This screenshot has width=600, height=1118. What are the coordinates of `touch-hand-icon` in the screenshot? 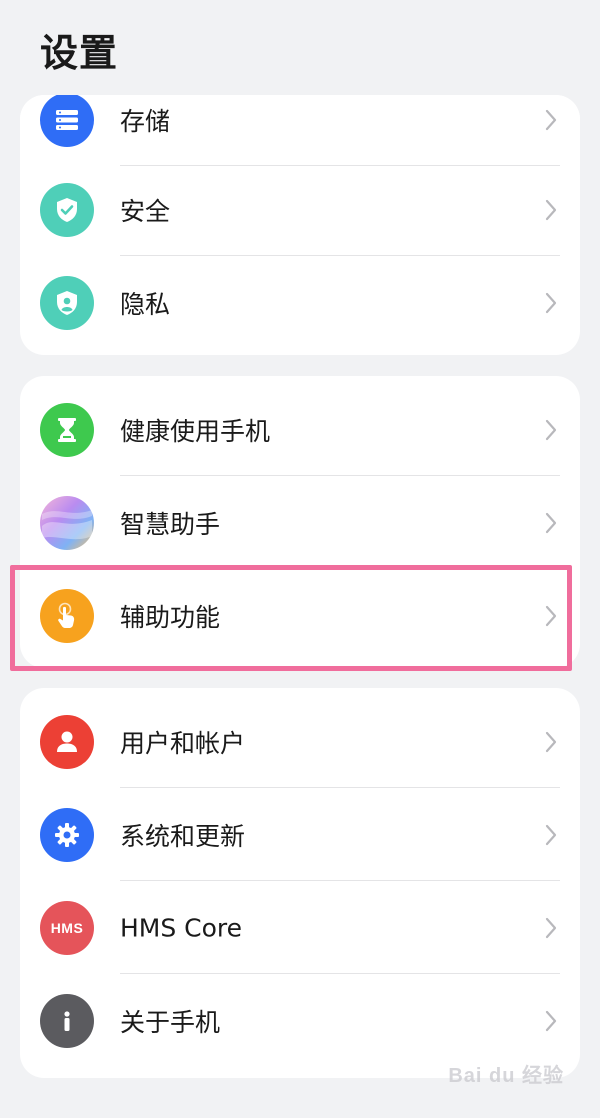 It's located at (67, 615).